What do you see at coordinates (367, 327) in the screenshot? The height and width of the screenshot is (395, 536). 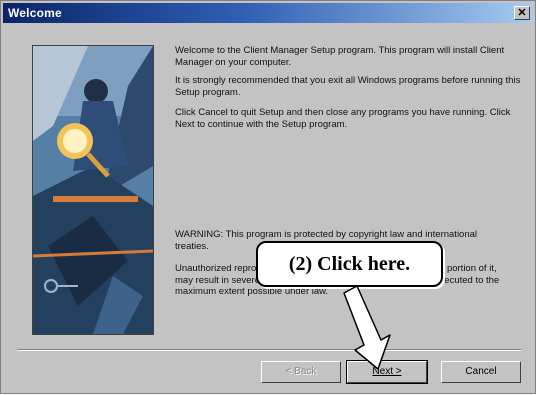 I see `pointer-arrow-icon` at bounding box center [367, 327].